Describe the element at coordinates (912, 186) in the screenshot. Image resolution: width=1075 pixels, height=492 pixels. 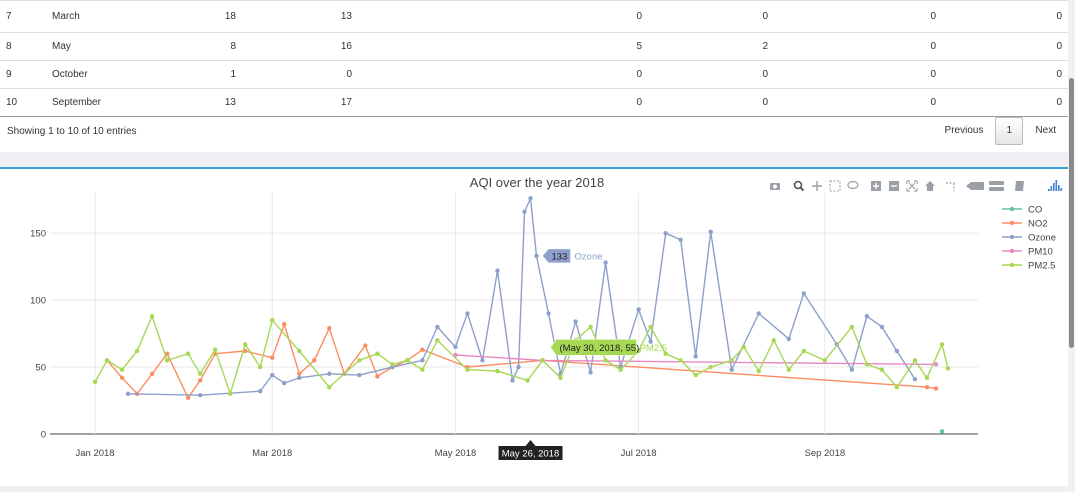
I see `autoscale-icon` at that location.